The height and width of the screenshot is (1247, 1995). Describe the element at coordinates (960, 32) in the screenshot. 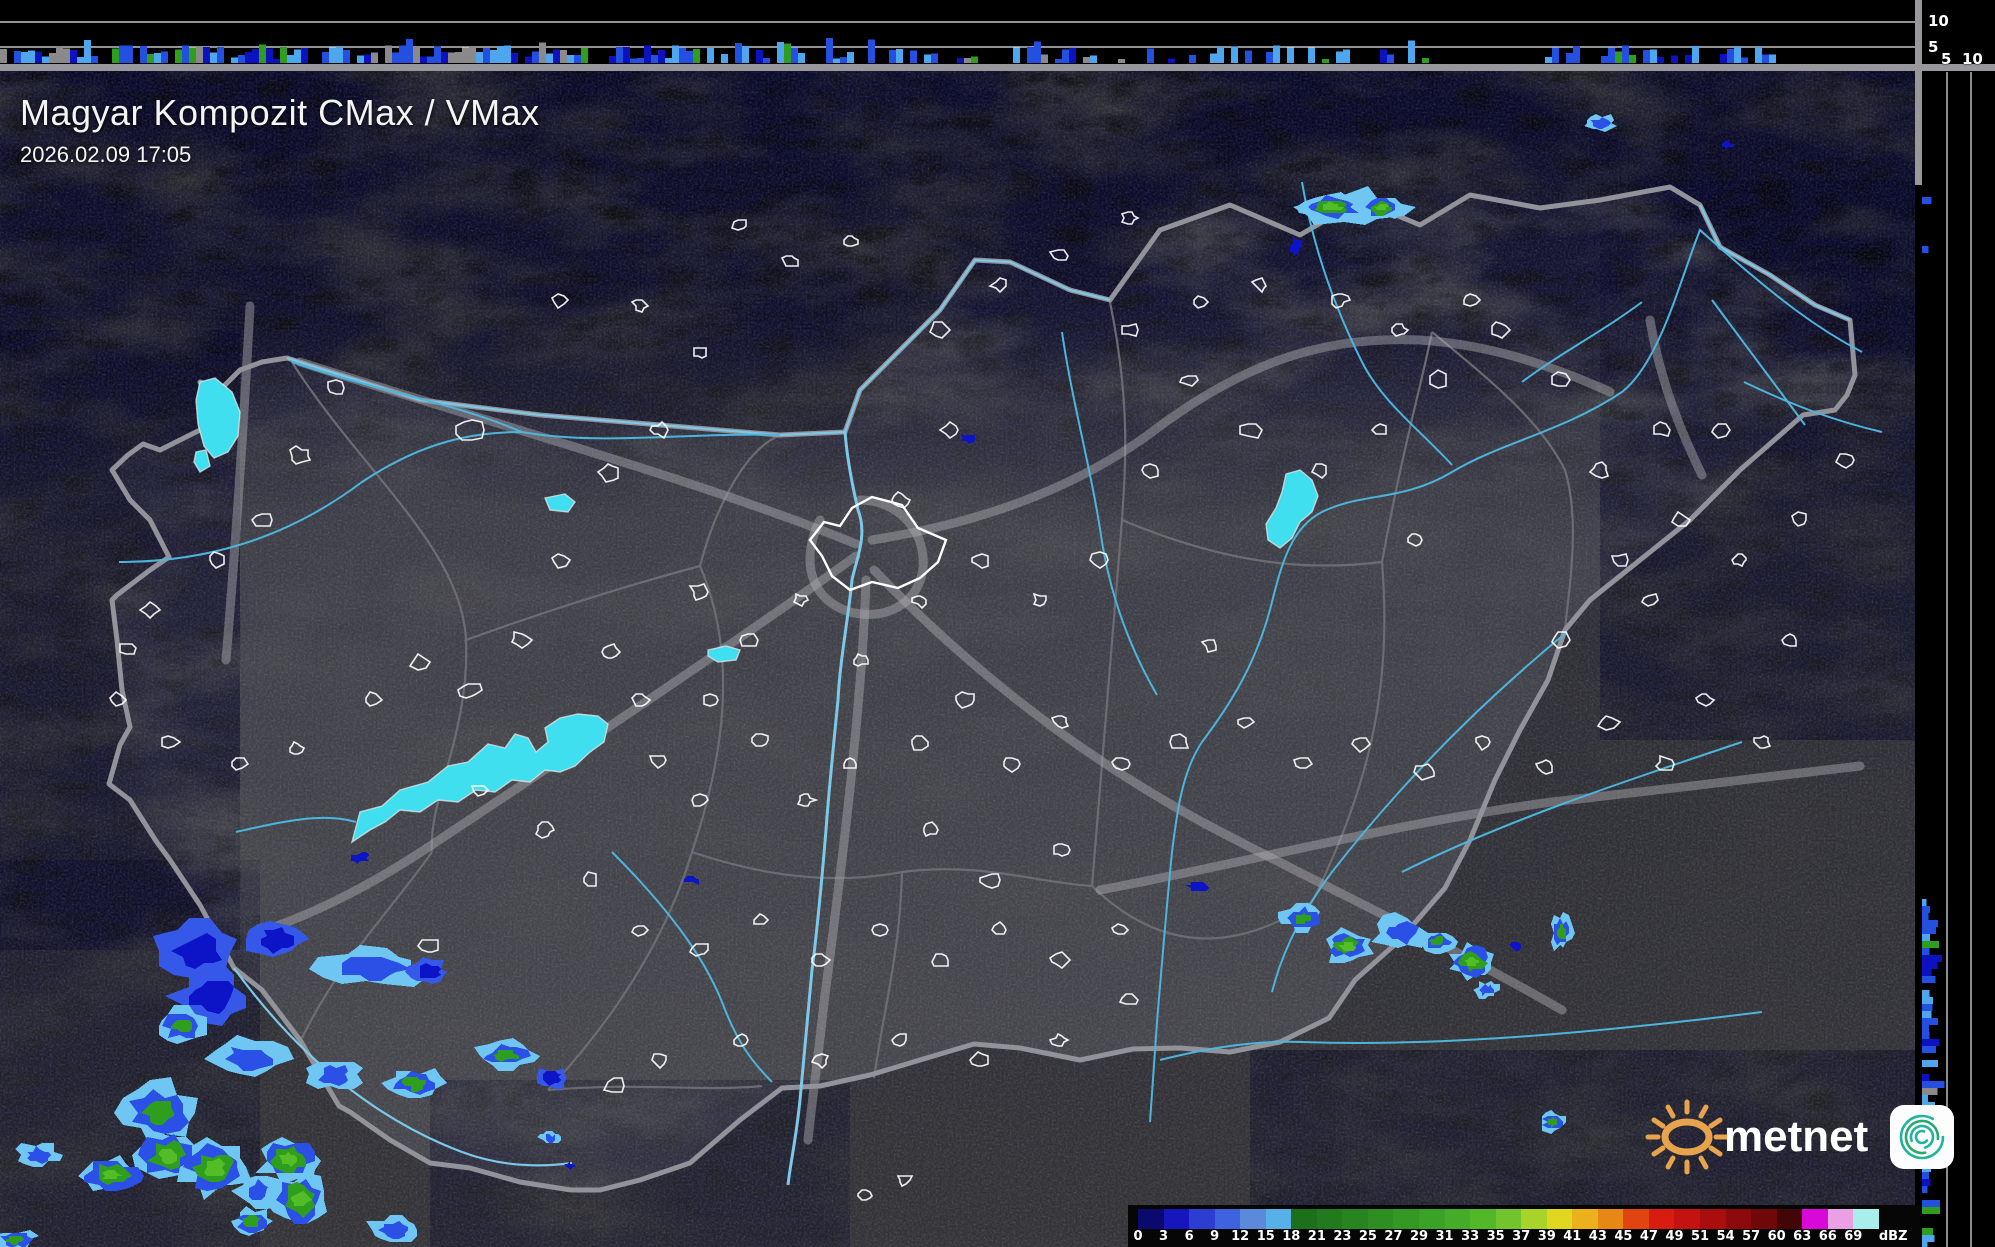

I see `top-profile-panel` at that location.